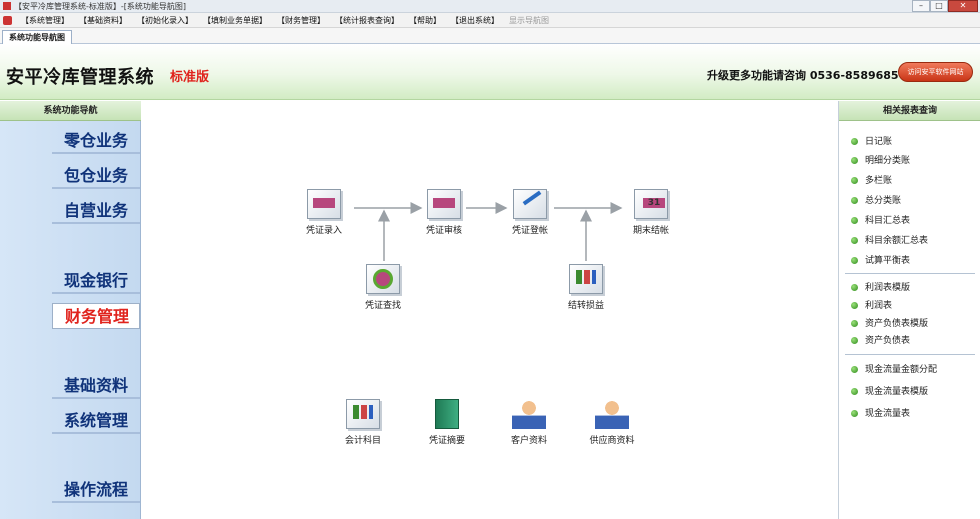  What do you see at coordinates (96, 176) in the screenshot?
I see `nav-item-package-warehouse: 包仓业务` at bounding box center [96, 176].